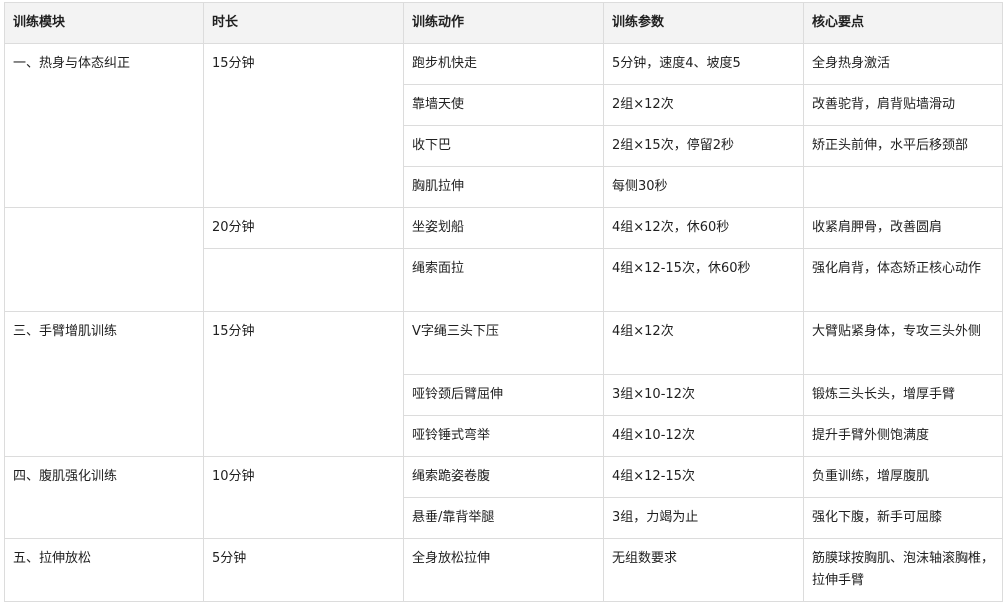 The image size is (1004, 602). I want to click on module-cell: 一、热身与体态纠正, so click(104, 125).